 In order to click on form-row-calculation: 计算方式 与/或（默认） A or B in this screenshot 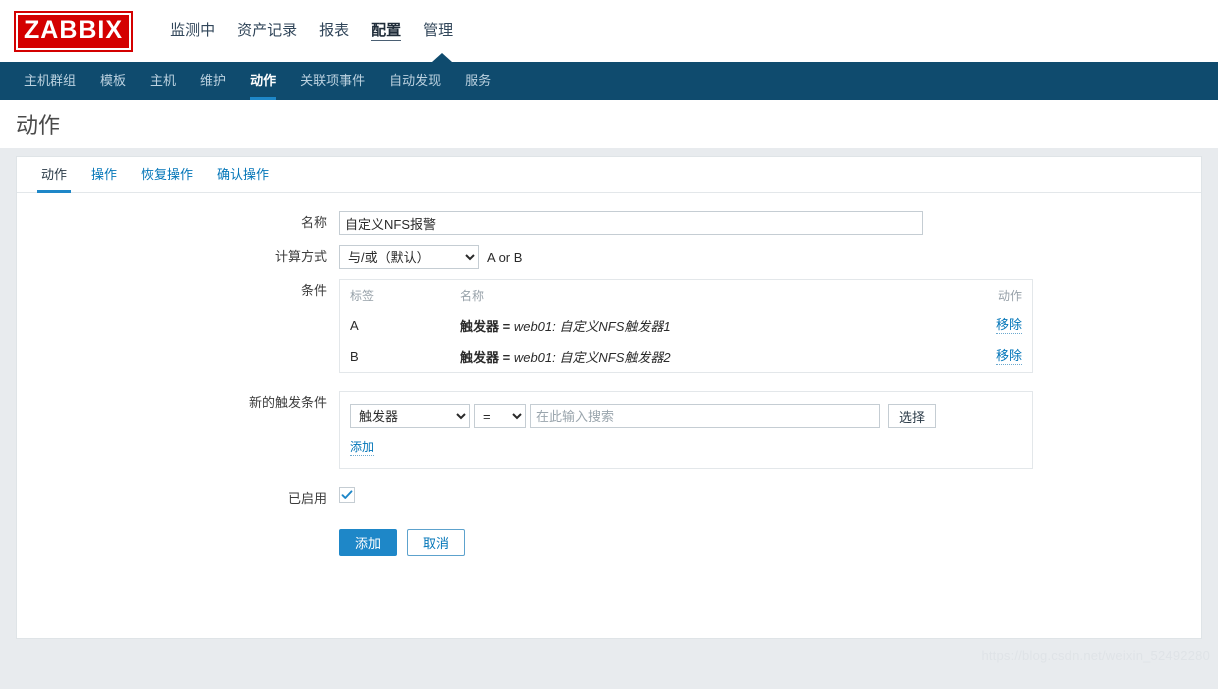, I will do `click(609, 257)`.